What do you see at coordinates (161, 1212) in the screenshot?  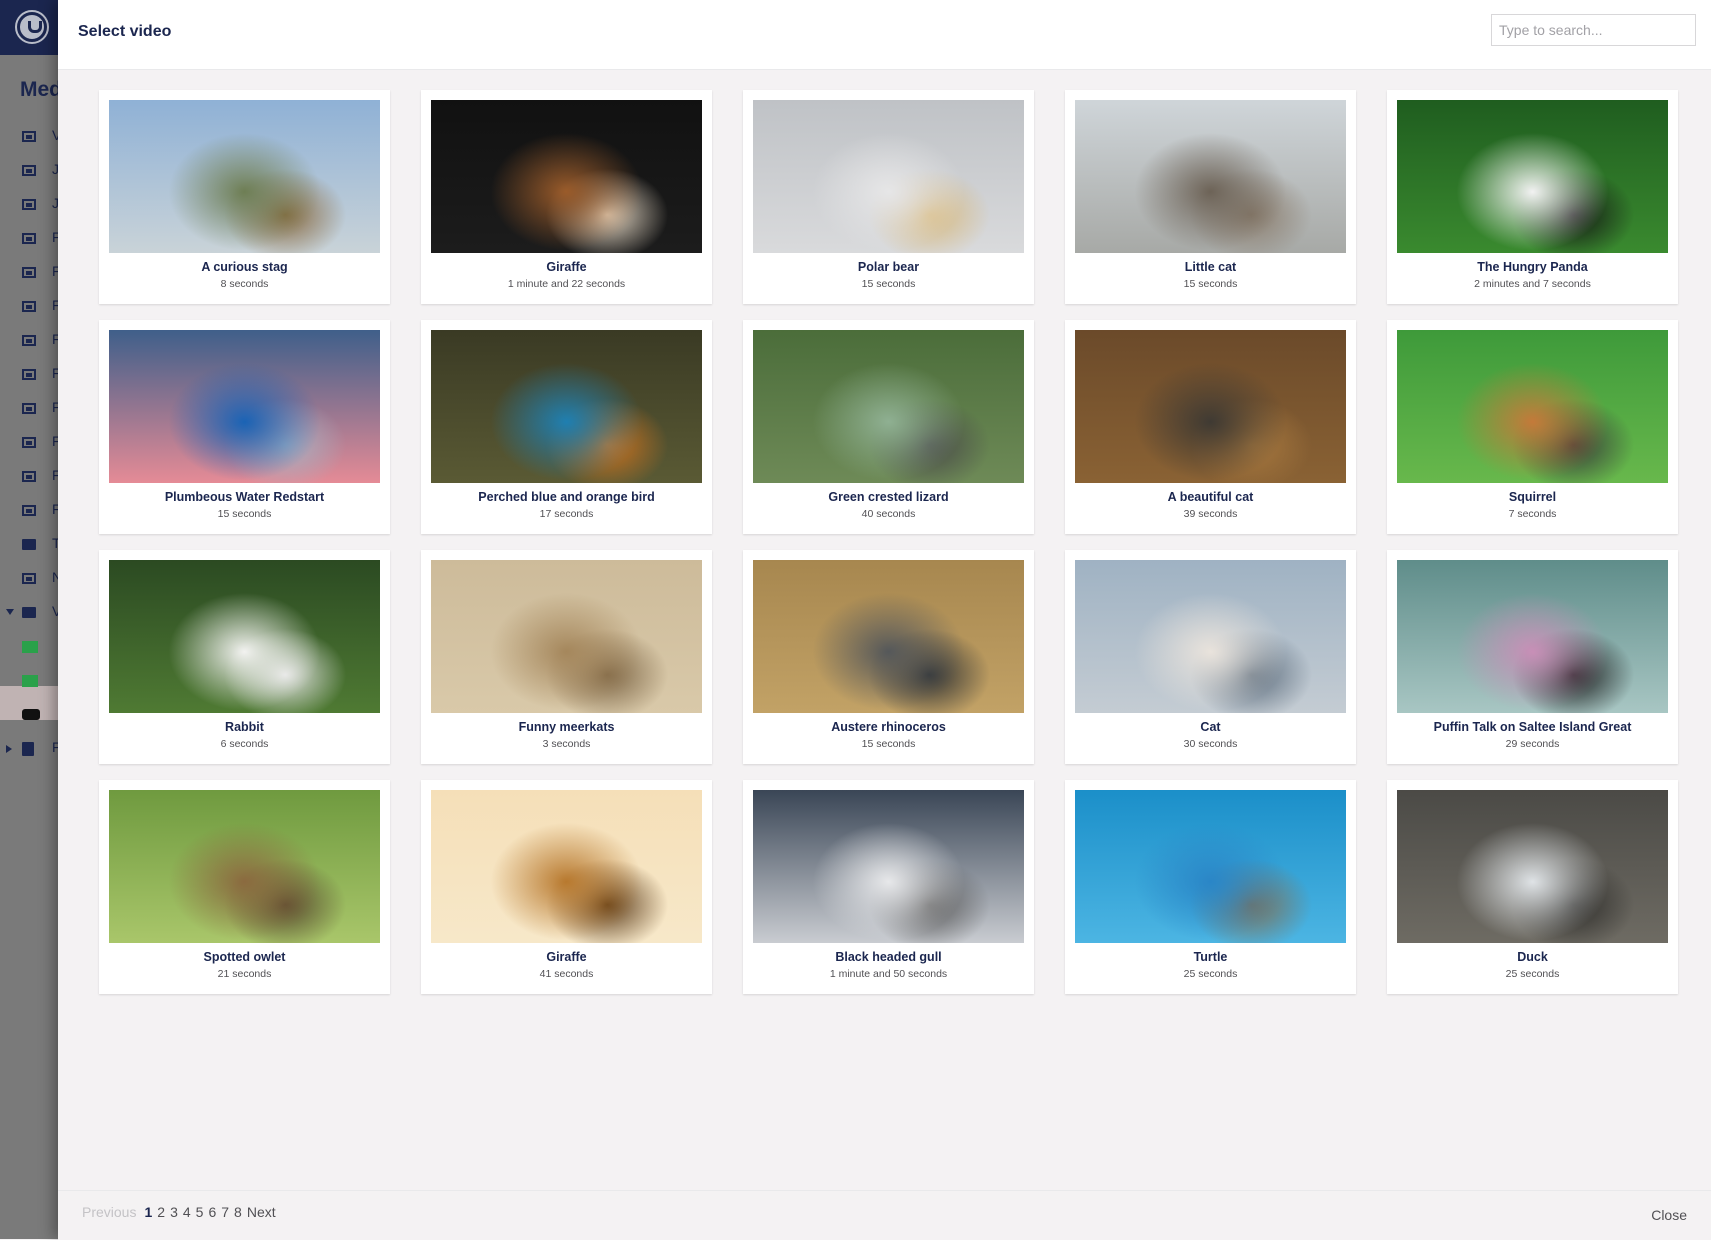 I see `pagination-page-2: 2` at bounding box center [161, 1212].